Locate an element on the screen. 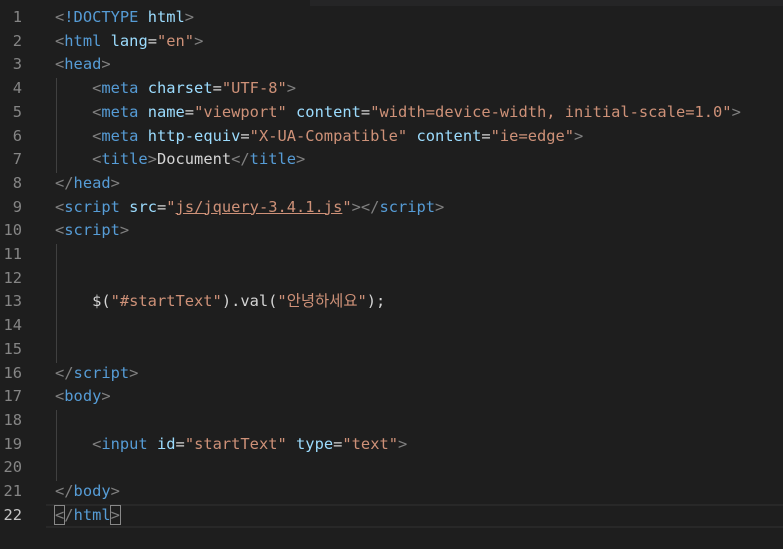  code-token: "안녕하세요" is located at coordinates (322, 301).